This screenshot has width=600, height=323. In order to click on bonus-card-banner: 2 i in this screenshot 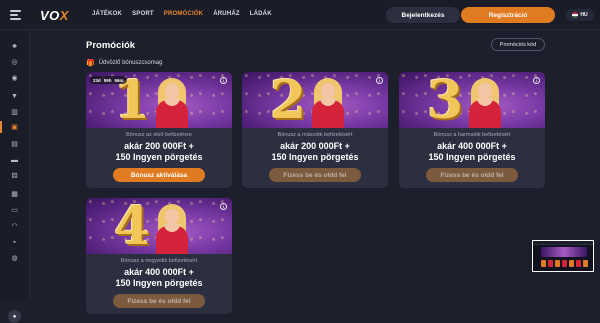, I will do `click(315, 100)`.